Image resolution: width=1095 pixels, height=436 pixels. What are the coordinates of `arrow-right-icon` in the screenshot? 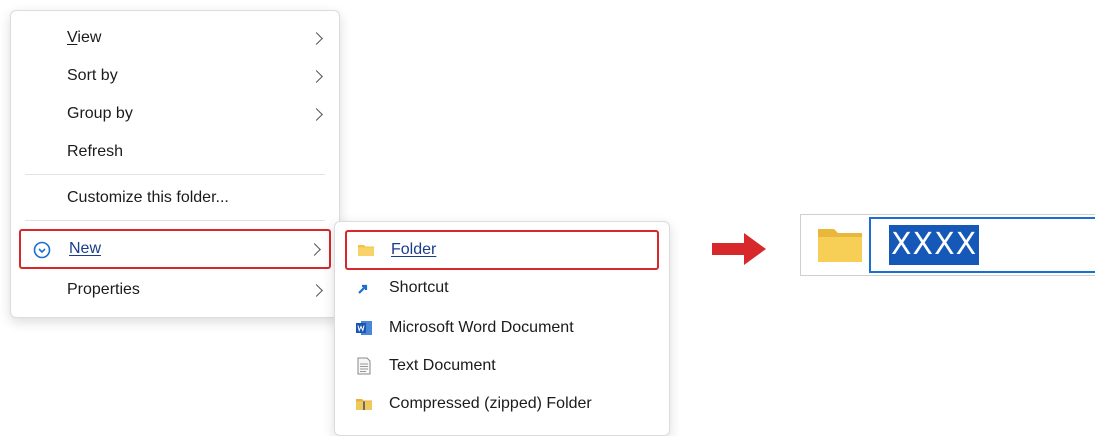 It's located at (739, 249).